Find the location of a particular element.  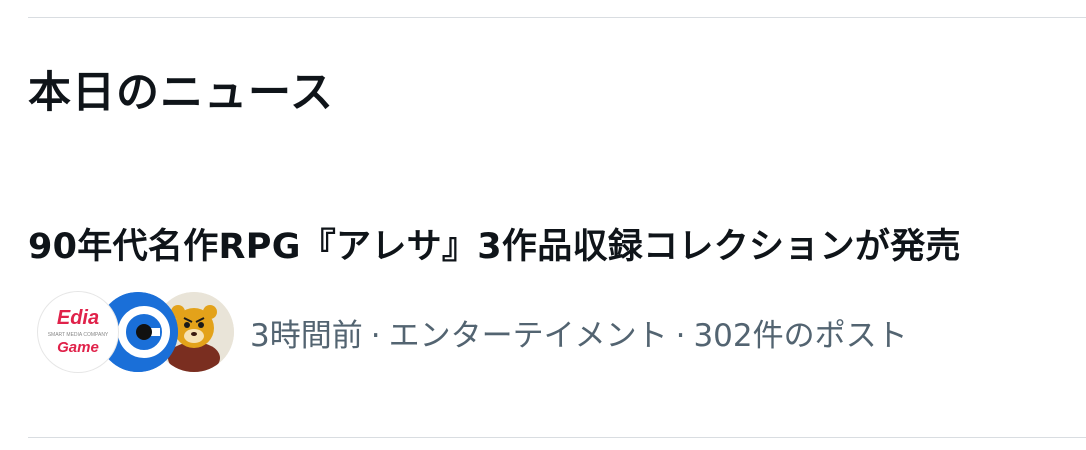

bottom-divider is located at coordinates (557, 437).